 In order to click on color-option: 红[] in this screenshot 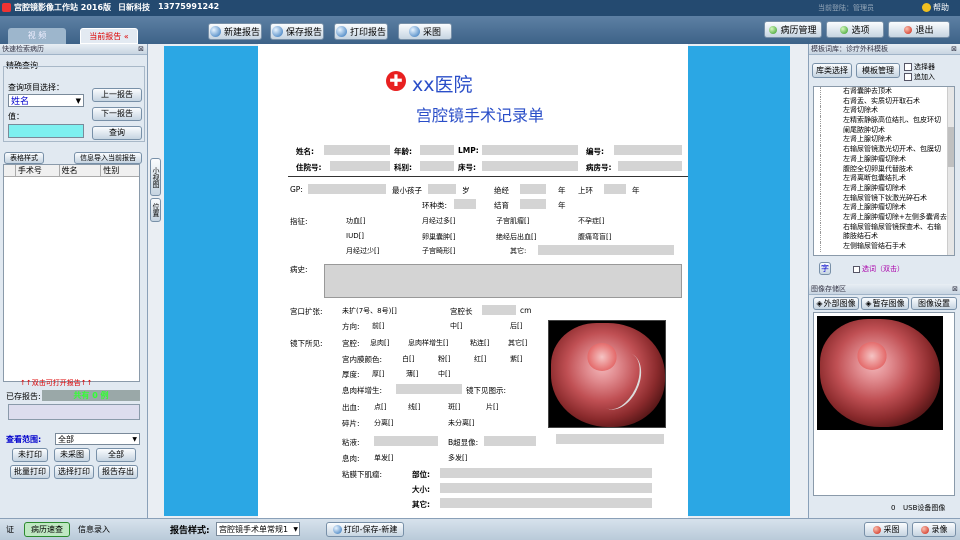, I will do `click(480, 359)`.